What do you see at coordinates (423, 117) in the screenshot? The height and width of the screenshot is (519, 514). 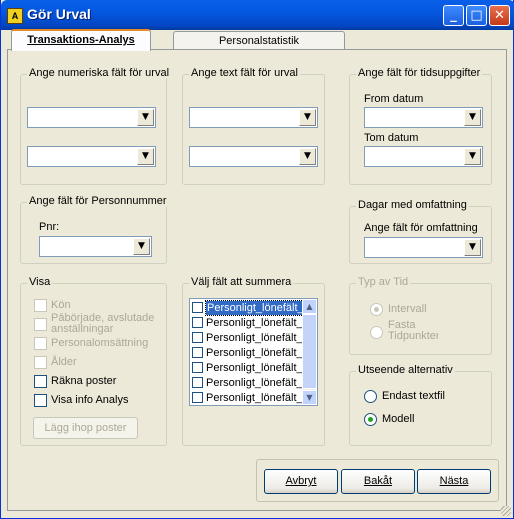 I see `from-date-combo: ▼` at bounding box center [423, 117].